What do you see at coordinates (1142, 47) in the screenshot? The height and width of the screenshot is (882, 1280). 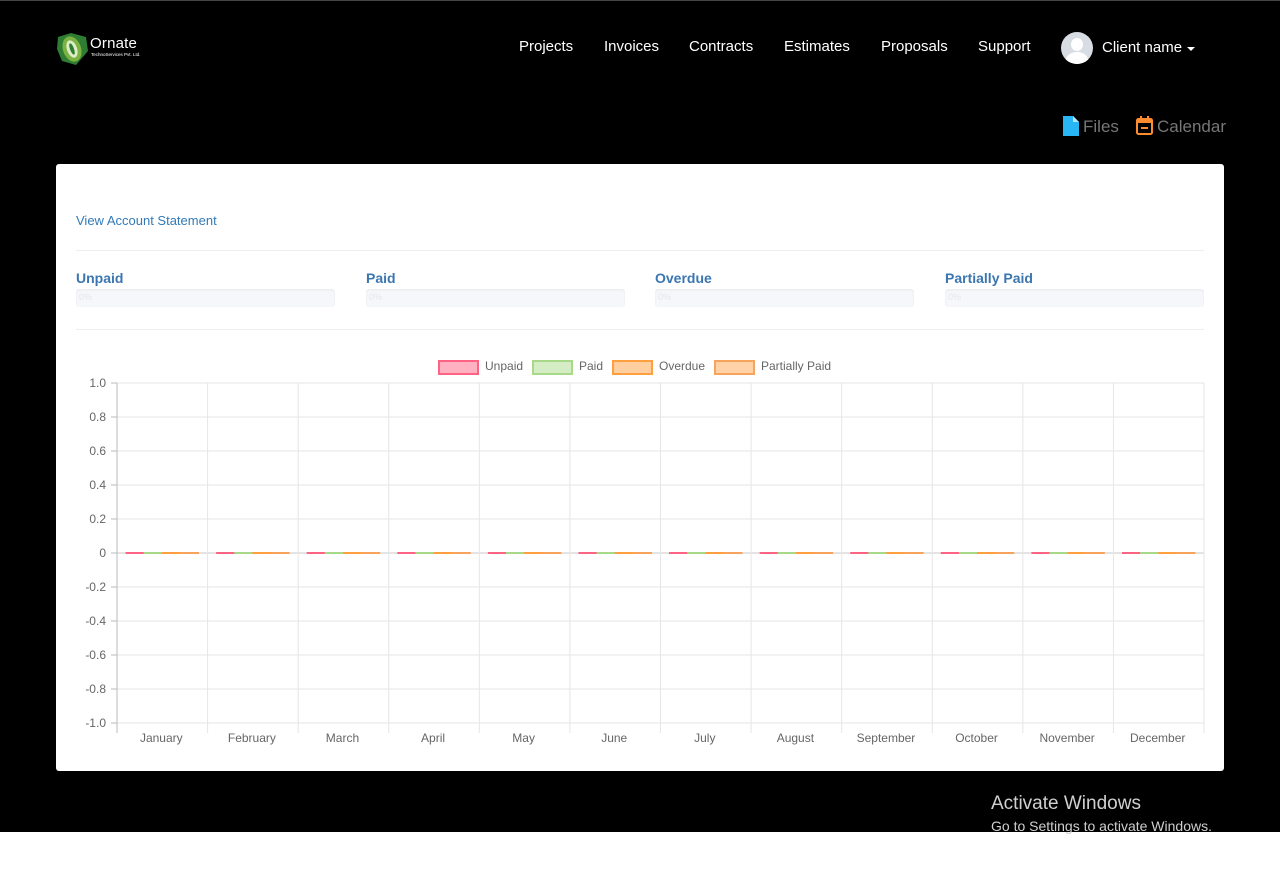 I see `user-name: Client name` at bounding box center [1142, 47].